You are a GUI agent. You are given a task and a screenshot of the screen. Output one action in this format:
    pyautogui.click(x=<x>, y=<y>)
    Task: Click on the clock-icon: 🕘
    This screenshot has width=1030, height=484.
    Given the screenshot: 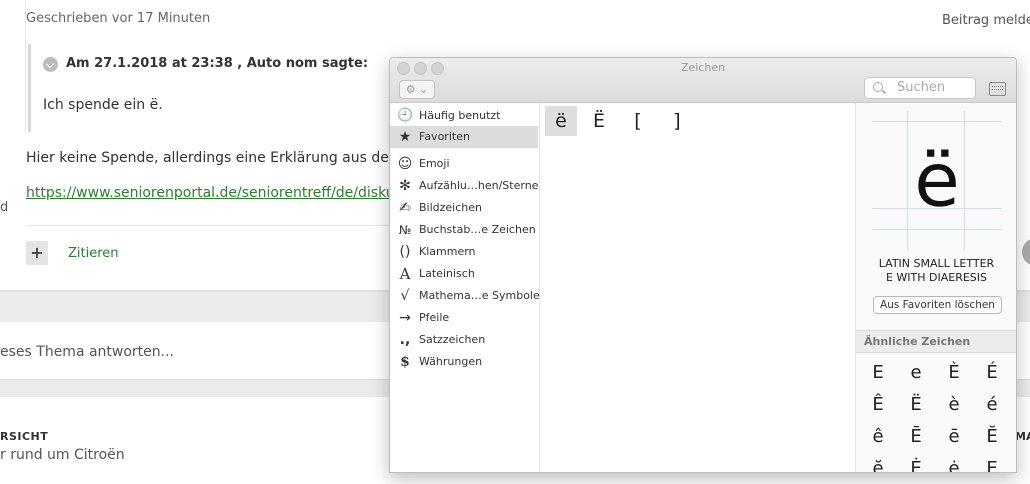 What is the action you would take?
    pyautogui.click(x=405, y=115)
    